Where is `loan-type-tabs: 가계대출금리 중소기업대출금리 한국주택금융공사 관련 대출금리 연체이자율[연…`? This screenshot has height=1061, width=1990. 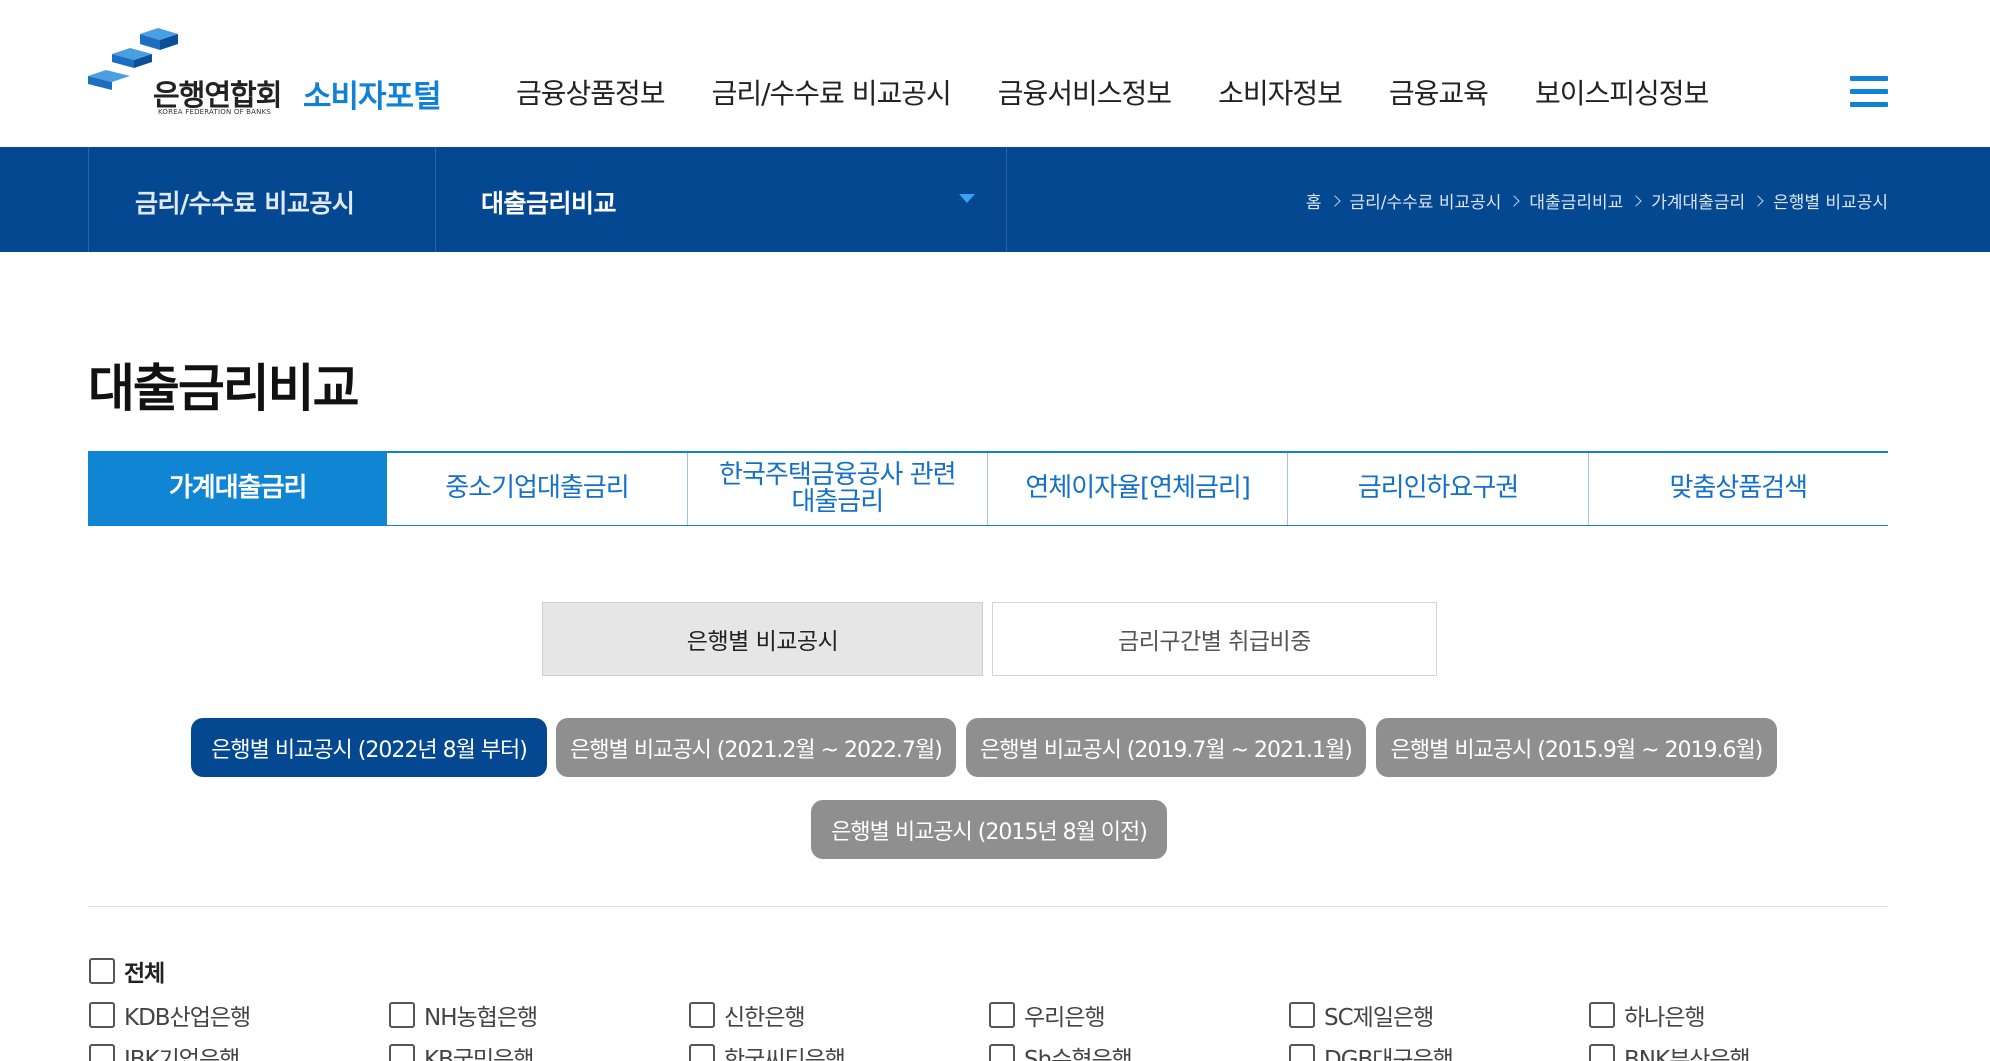
loan-type-tabs: 가계대출금리 중소기업대출금리 한국주택금융공사 관련 대출금리 연체이자율[연… is located at coordinates (988, 488).